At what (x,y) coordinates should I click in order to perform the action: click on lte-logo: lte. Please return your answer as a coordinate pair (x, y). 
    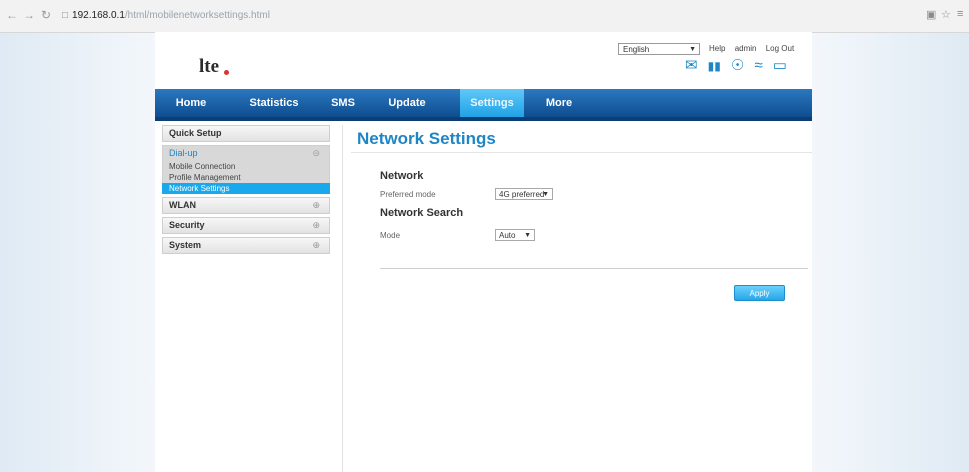
    Looking at the image, I should click on (219, 68).